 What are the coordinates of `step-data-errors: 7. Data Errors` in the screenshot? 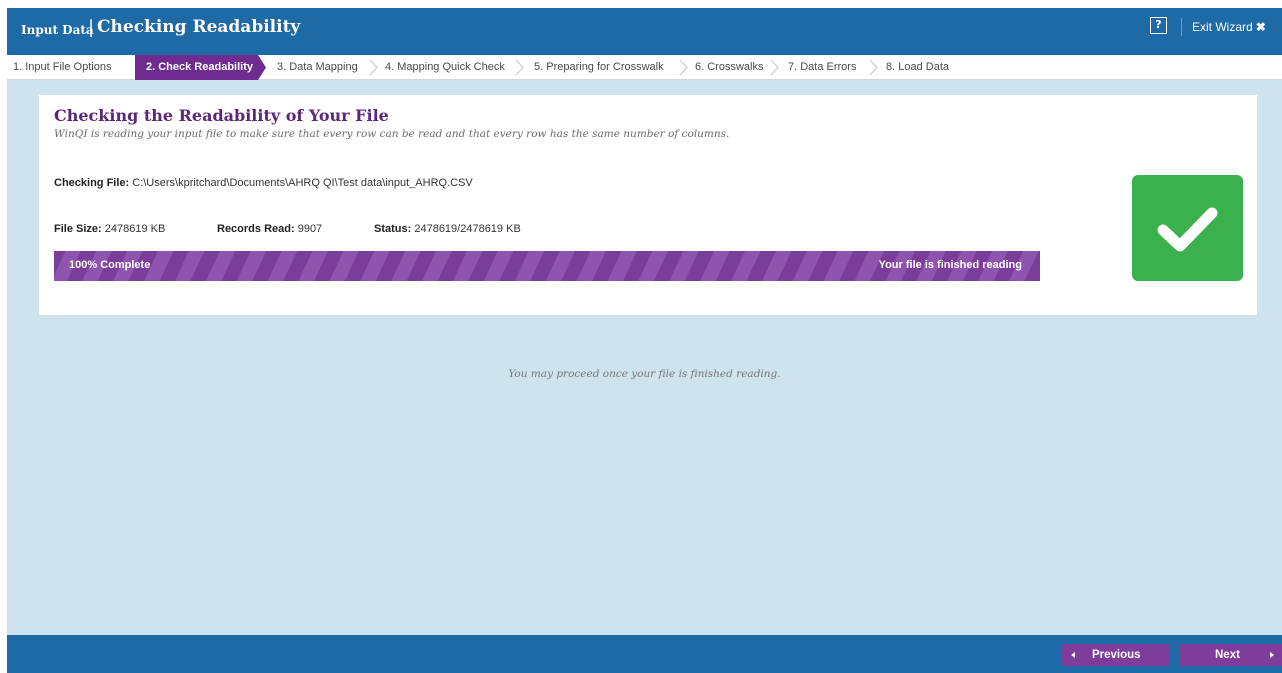 It's located at (822, 67).